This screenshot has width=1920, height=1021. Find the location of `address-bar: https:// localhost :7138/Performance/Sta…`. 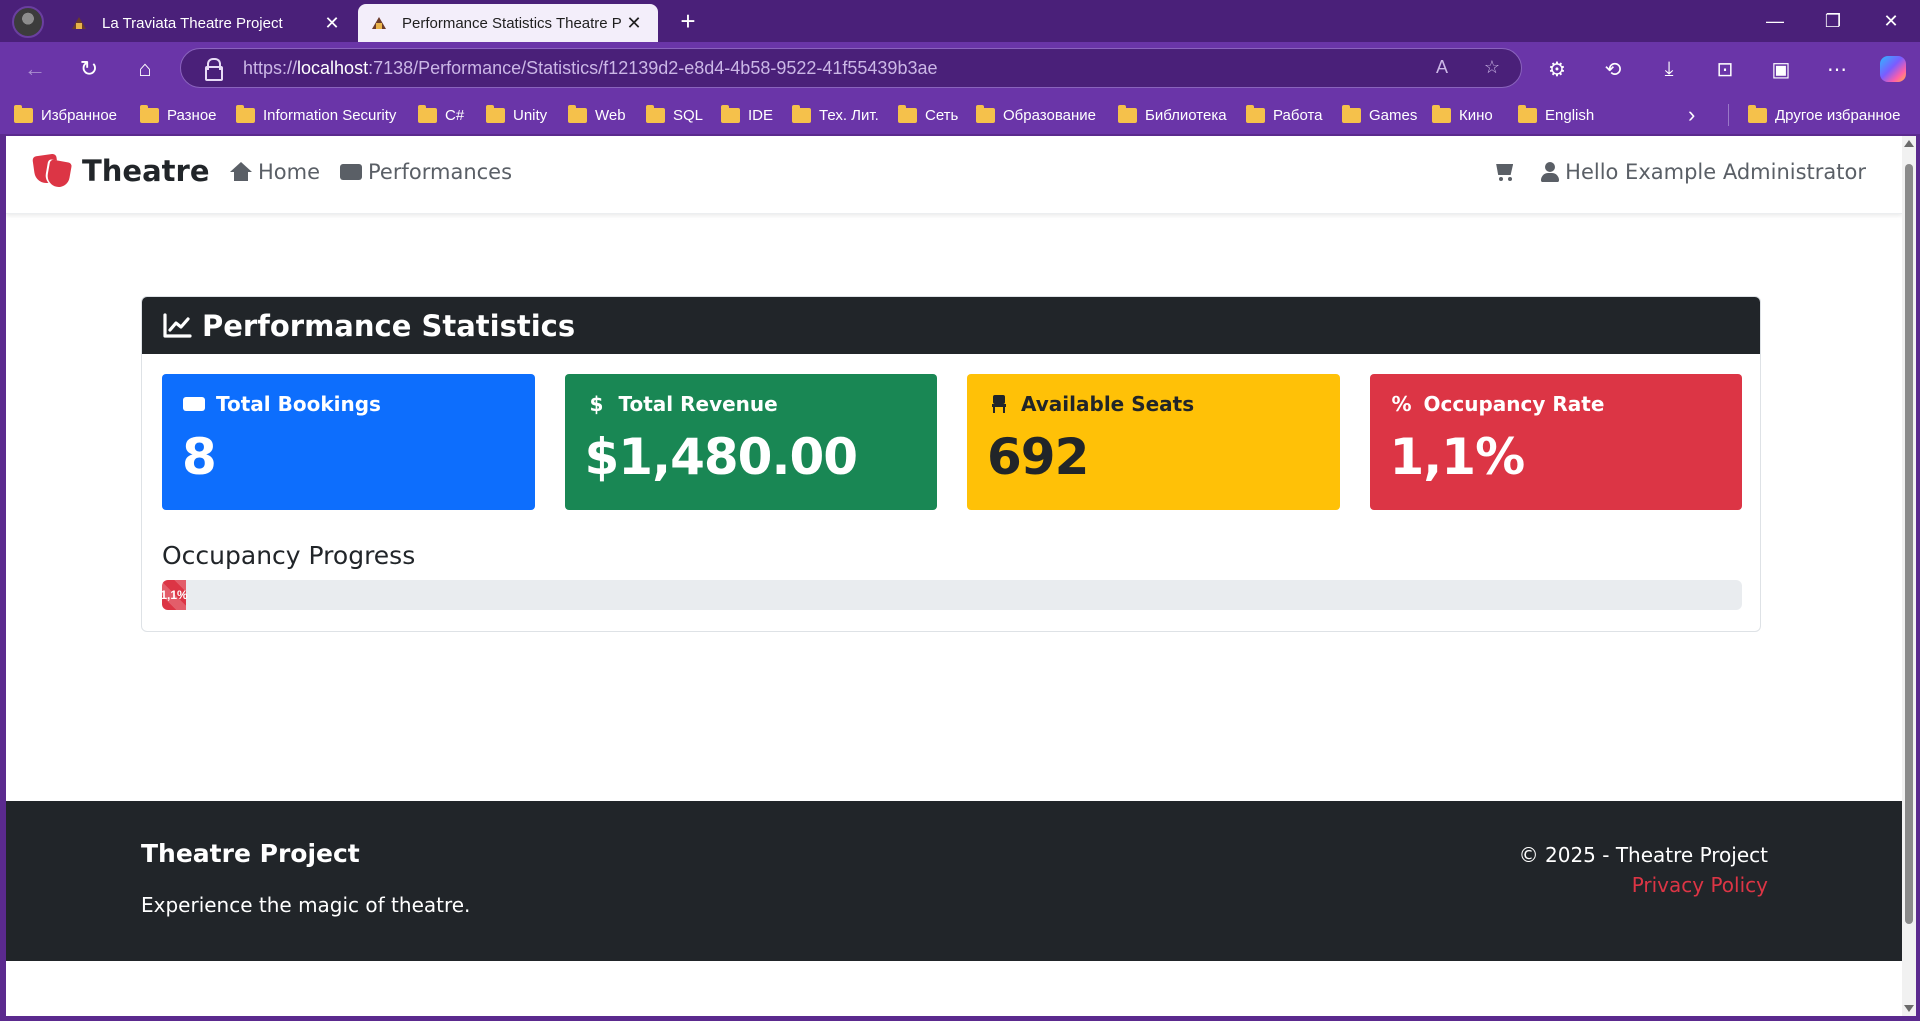

address-bar: https:// localhost :7138/Performance/Sta… is located at coordinates (851, 68).